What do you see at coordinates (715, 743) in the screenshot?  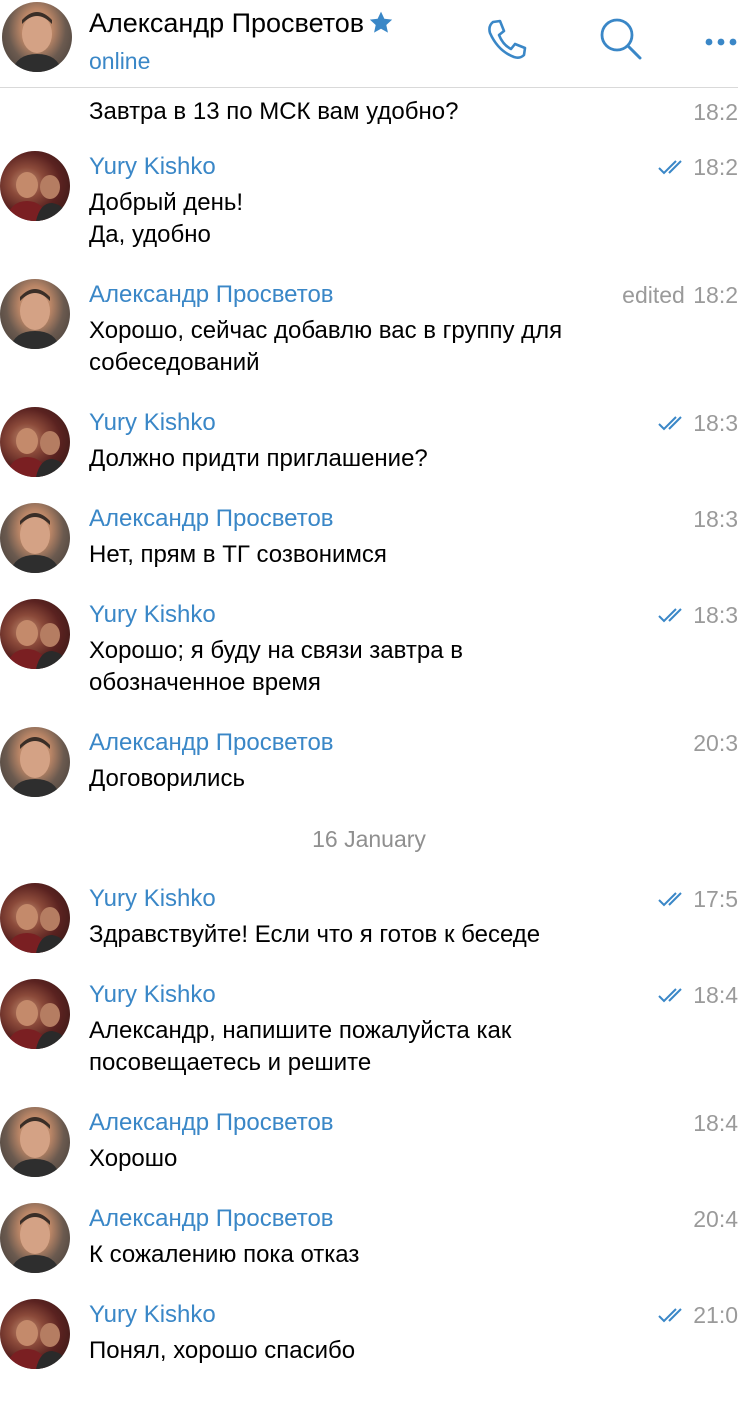 I see `message-meta: 20:3` at bounding box center [715, 743].